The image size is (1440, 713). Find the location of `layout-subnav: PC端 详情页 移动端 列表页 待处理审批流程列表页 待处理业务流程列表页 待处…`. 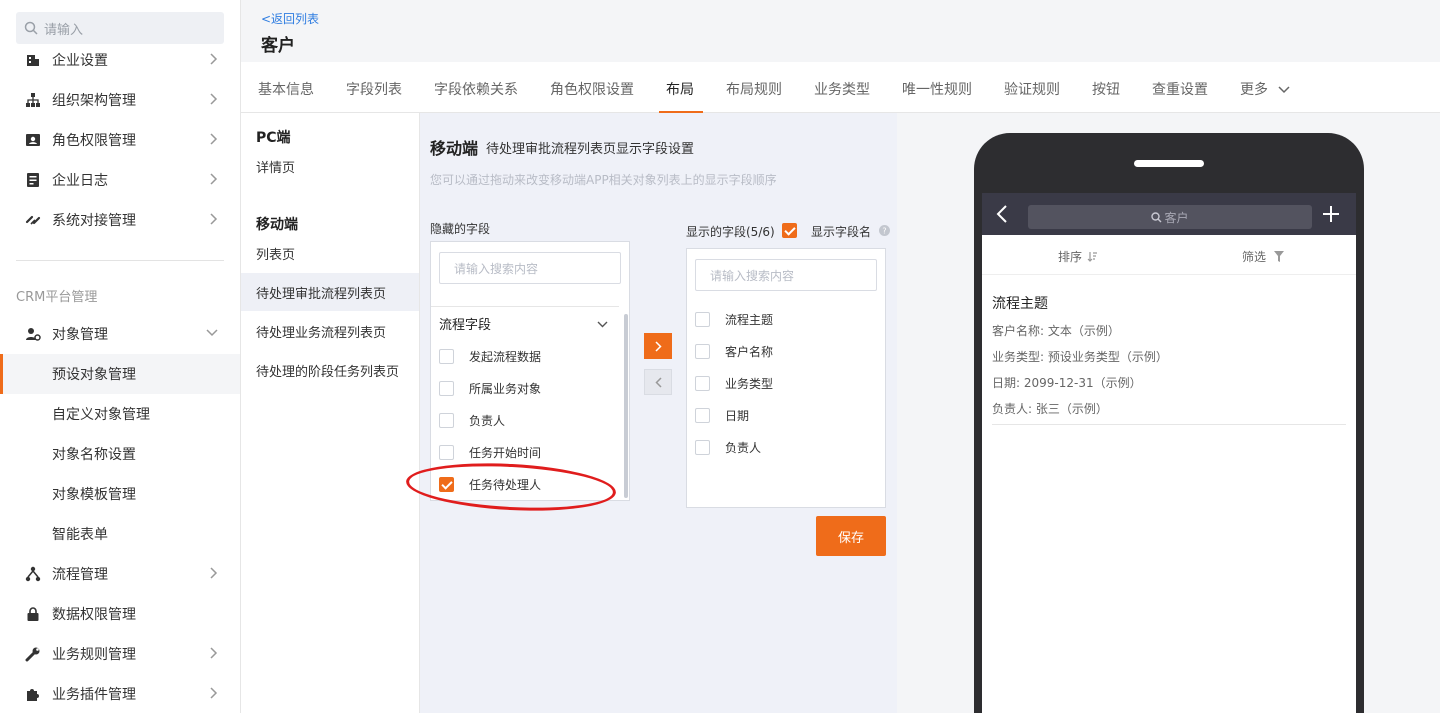

layout-subnav: PC端 详情页 移动端 列表页 待处理审批流程列表页 待处理业务流程列表页 待处… is located at coordinates (330, 413).